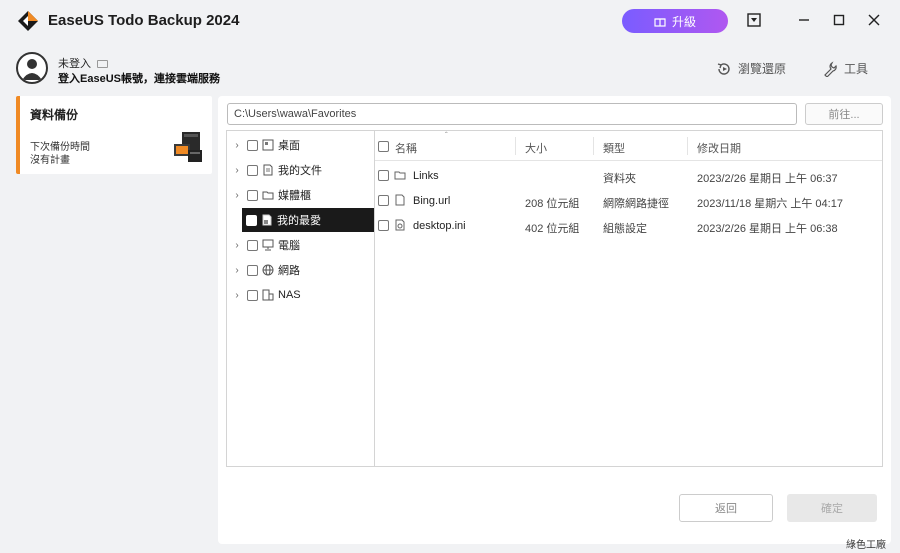  I want to click on tools-button: 工具, so click(845, 68).